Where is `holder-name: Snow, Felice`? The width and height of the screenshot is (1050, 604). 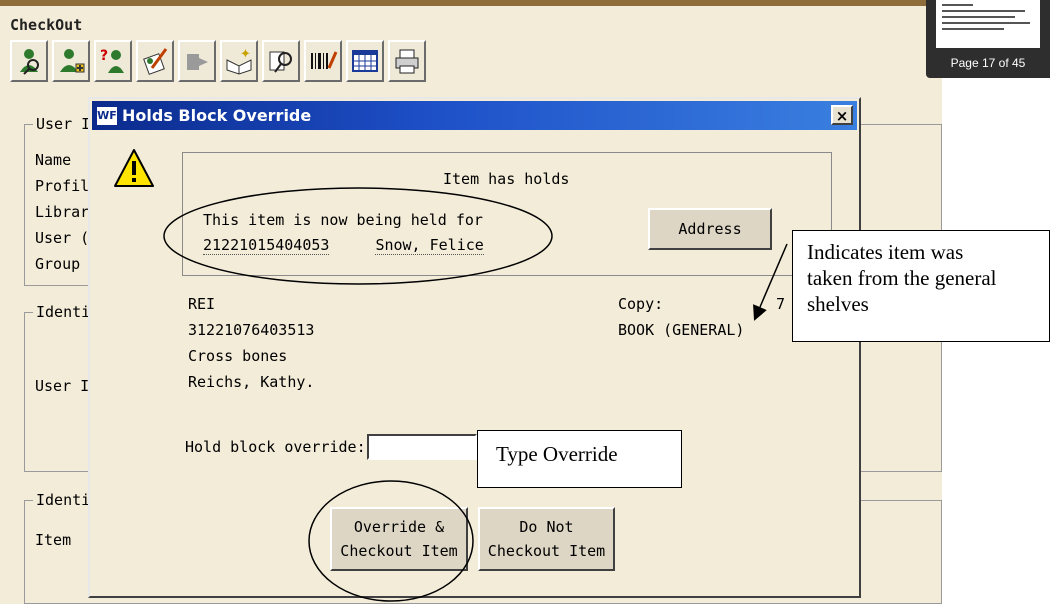
holder-name: Snow, Felice is located at coordinates (429, 245).